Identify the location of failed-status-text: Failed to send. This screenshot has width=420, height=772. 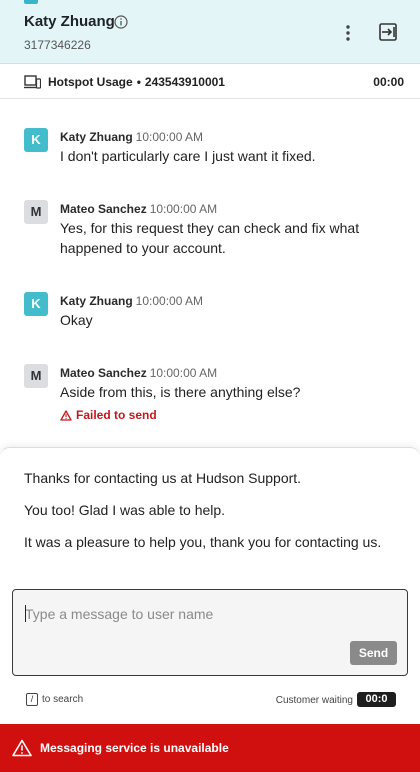
(116, 415).